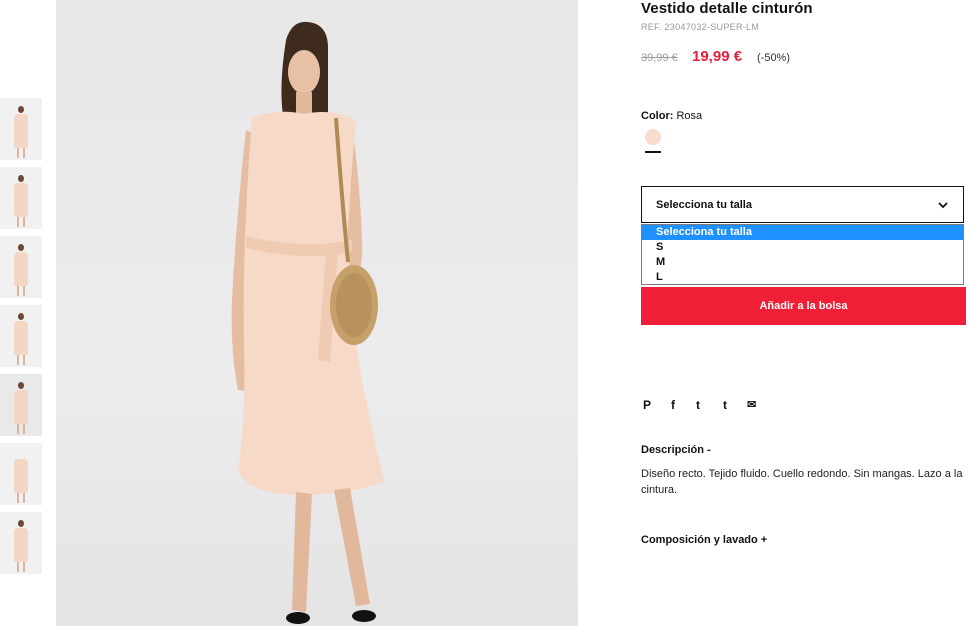 The width and height of the screenshot is (969, 626). What do you see at coordinates (802, 262) in the screenshot?
I see `size-option-m: M` at bounding box center [802, 262].